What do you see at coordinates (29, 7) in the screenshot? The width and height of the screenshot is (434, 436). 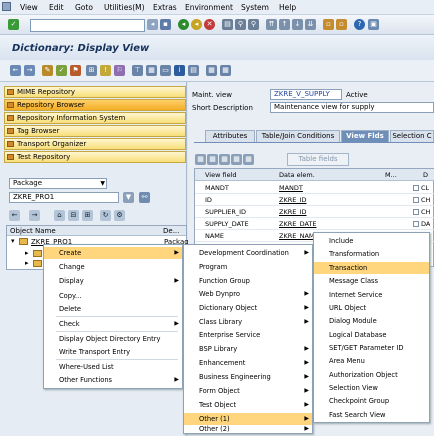 I see `menu-view: View` at bounding box center [29, 7].